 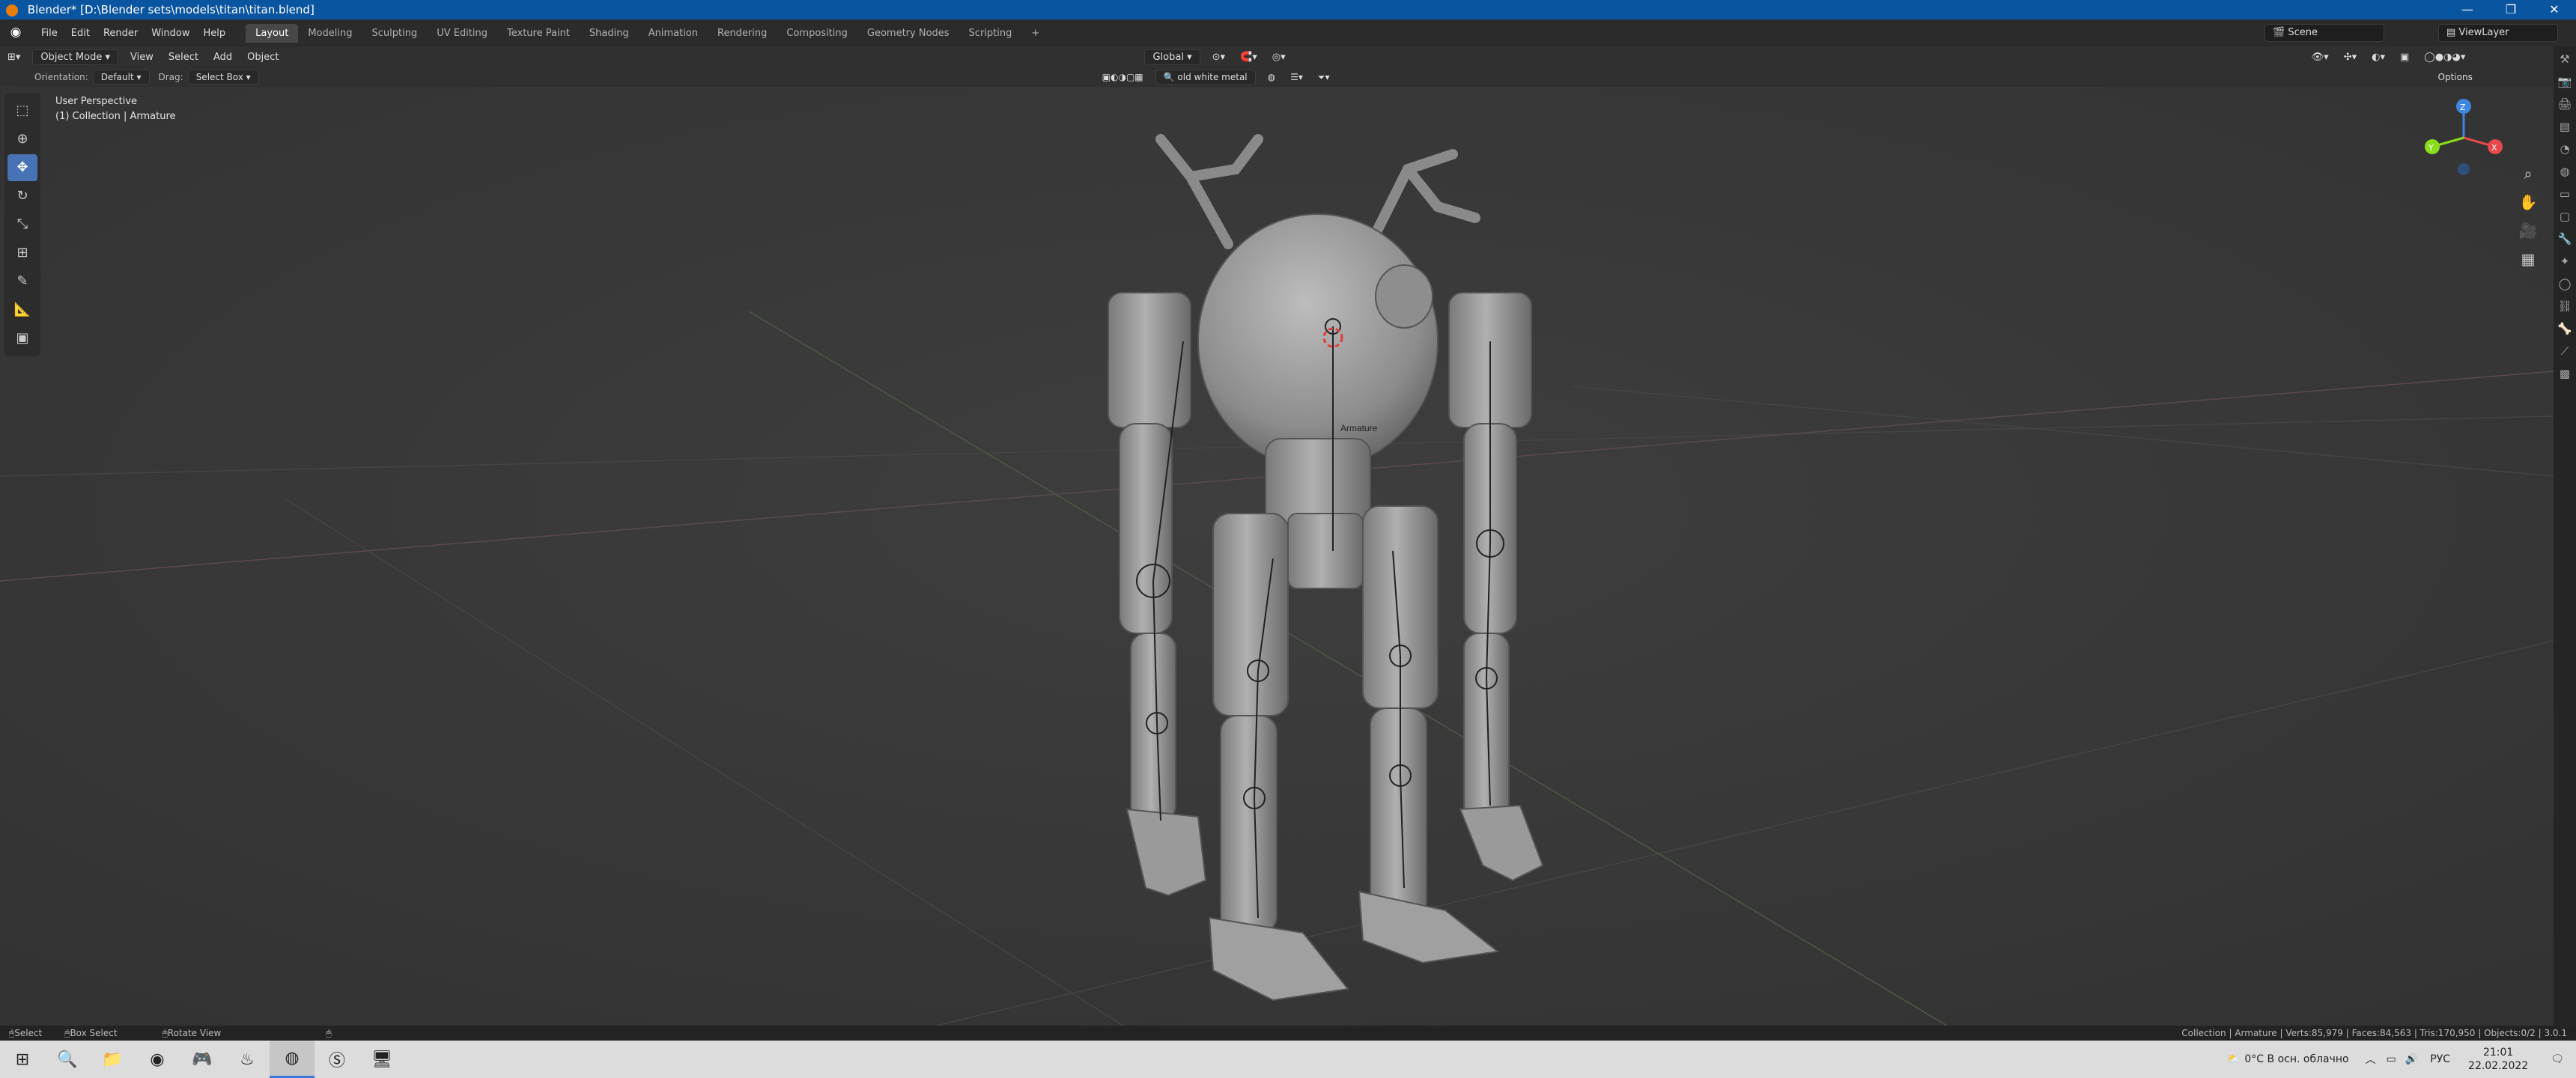 I want to click on transform-tool-icon: ⊞, so click(x=22, y=253).